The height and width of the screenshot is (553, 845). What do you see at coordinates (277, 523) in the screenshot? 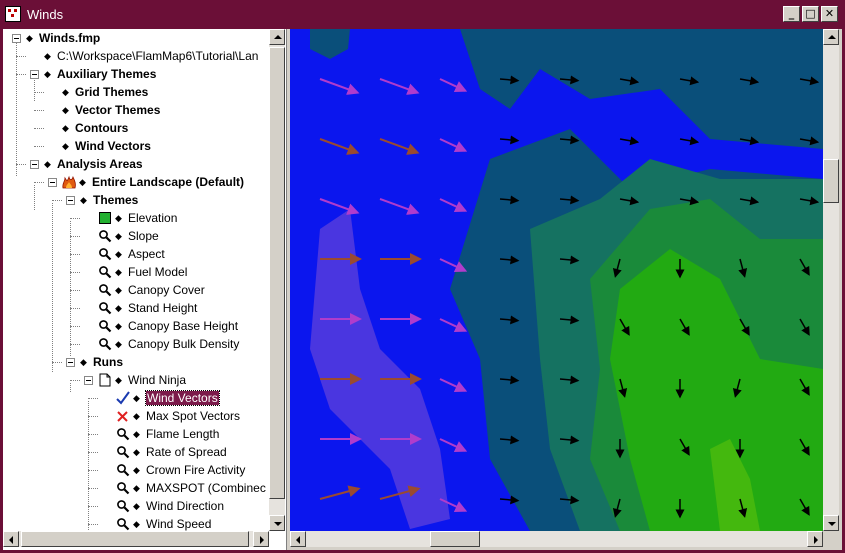
I see `tree-scroll-down-button` at bounding box center [277, 523].